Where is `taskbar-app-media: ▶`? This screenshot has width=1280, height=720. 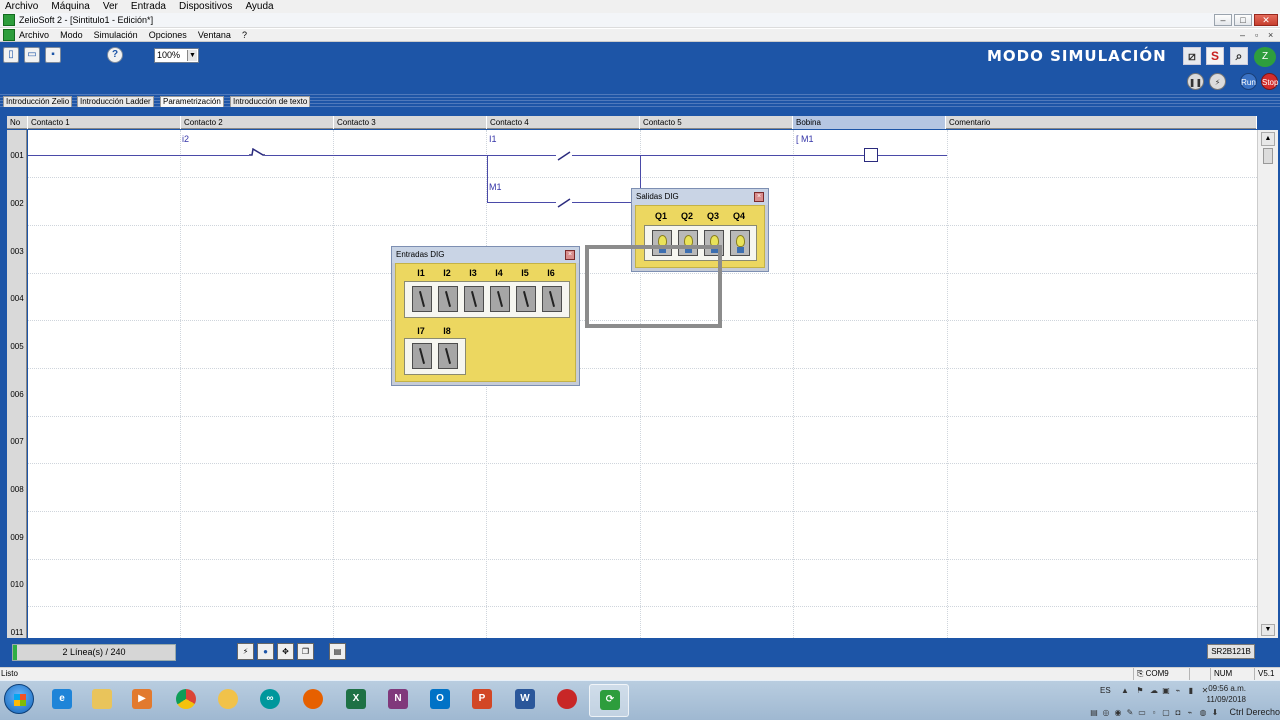
taskbar-app-media: ▶ is located at coordinates (142, 700).